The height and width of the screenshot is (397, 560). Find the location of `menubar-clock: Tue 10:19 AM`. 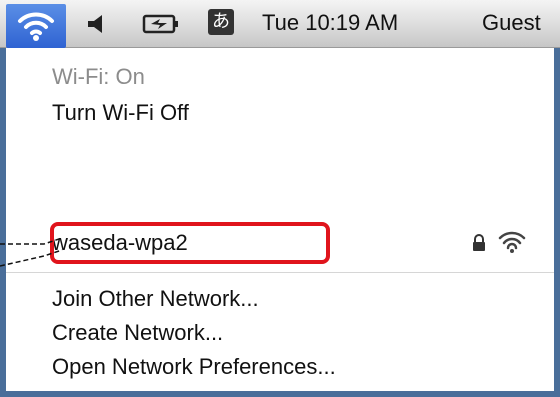

menubar-clock: Tue 10:19 AM is located at coordinates (330, 23).